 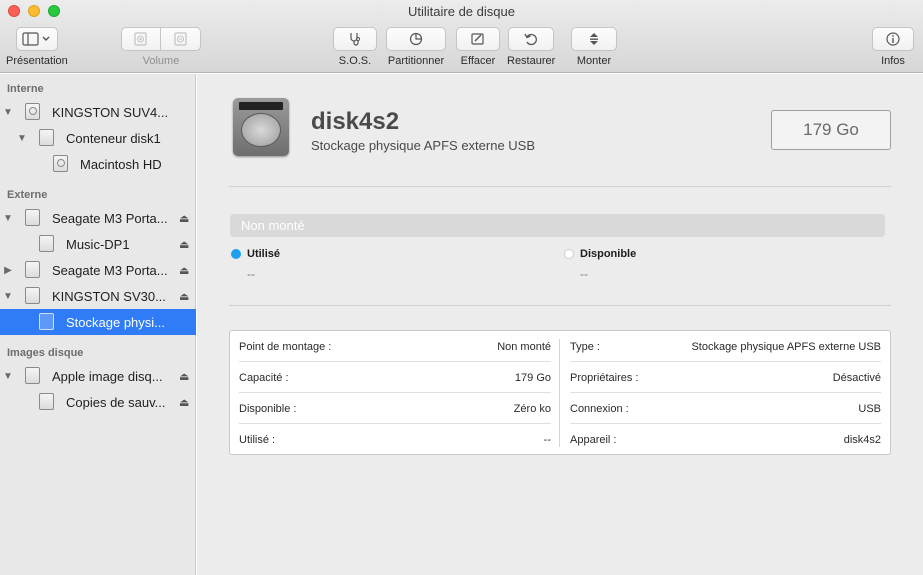 I want to click on disclosure-triangle-icon: ▶, so click(x=8, y=270).